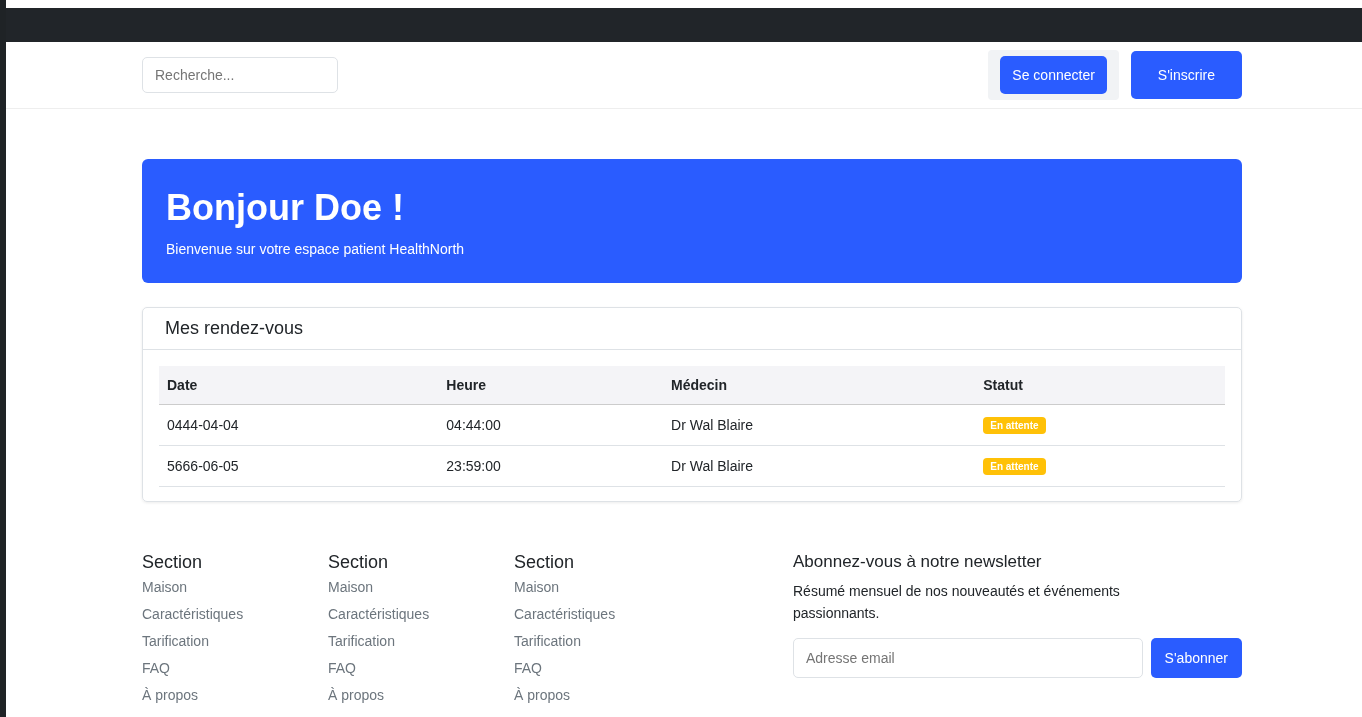 Image resolution: width=1362 pixels, height=717 pixels. I want to click on column-header: Statut, so click(1100, 385).